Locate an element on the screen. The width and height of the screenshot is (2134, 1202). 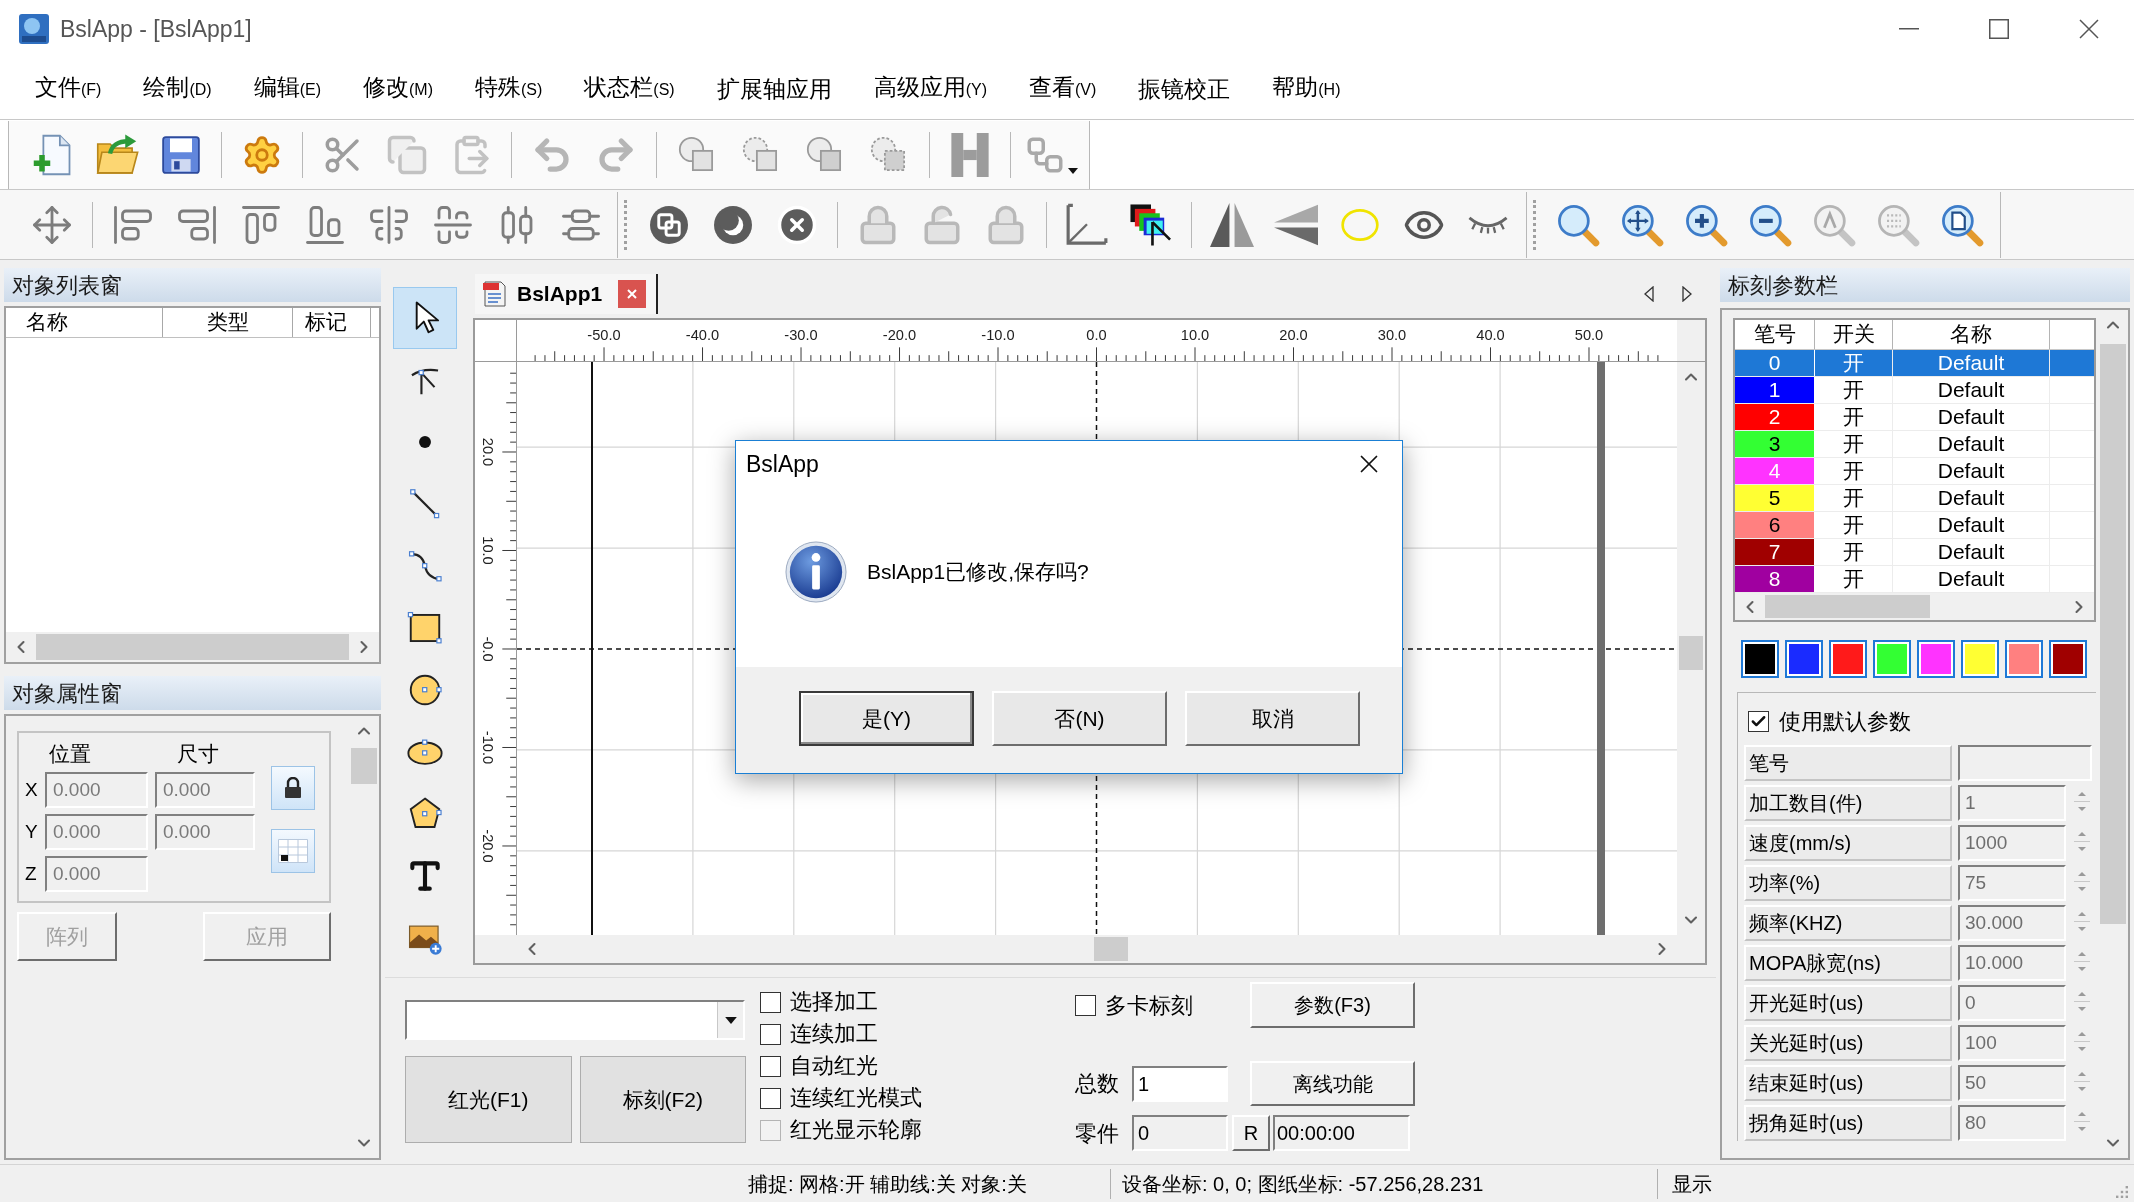
reset-button: R is located at coordinates (1251, 1133).